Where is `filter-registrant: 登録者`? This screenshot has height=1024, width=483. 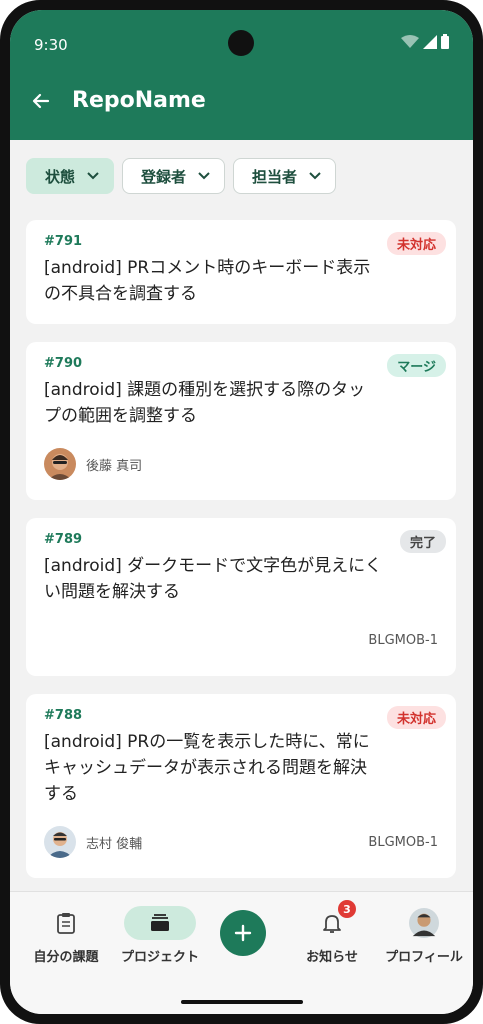
filter-registrant: 登録者 is located at coordinates (174, 176).